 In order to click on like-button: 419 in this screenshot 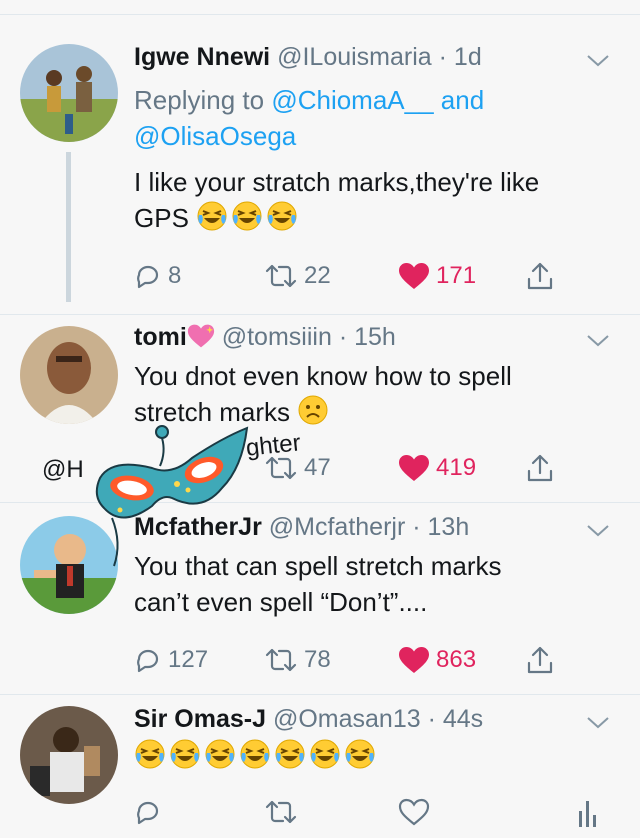, I will do `click(437, 468)`.